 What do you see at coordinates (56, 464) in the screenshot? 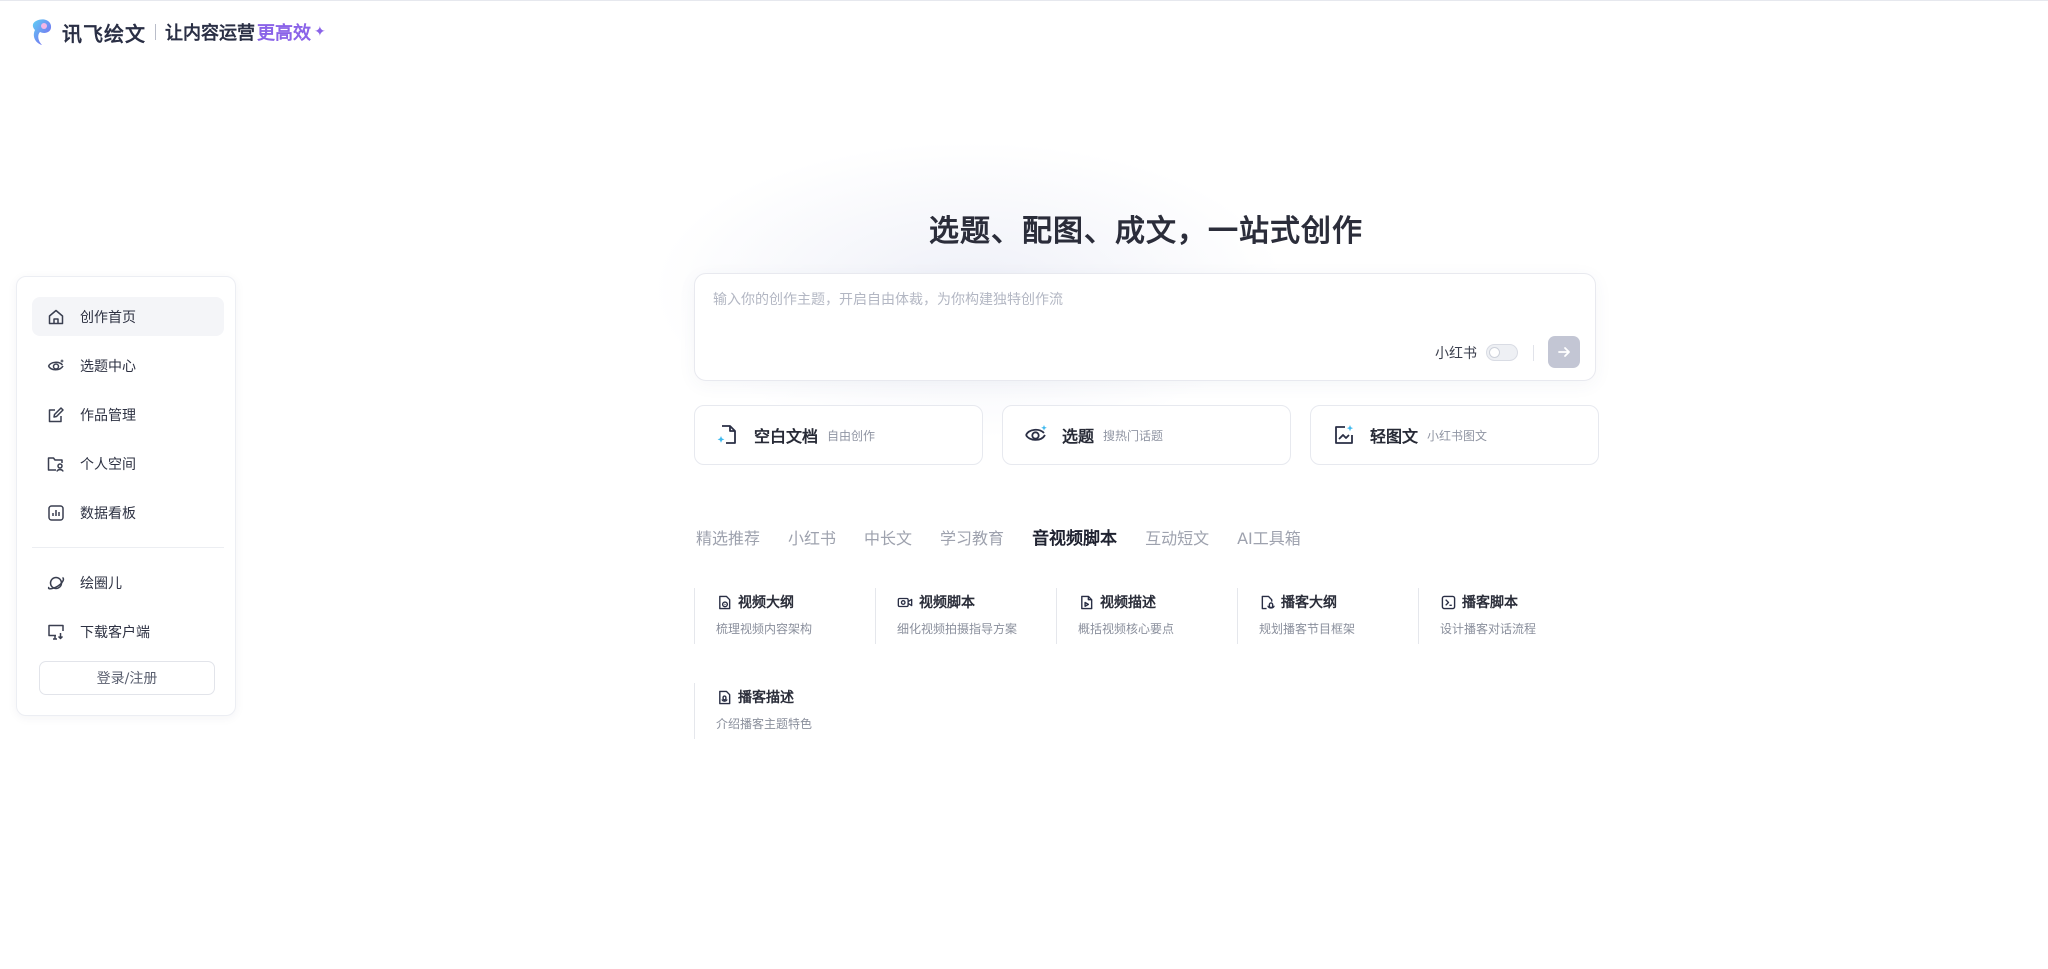
I see `folder-user-icon` at bounding box center [56, 464].